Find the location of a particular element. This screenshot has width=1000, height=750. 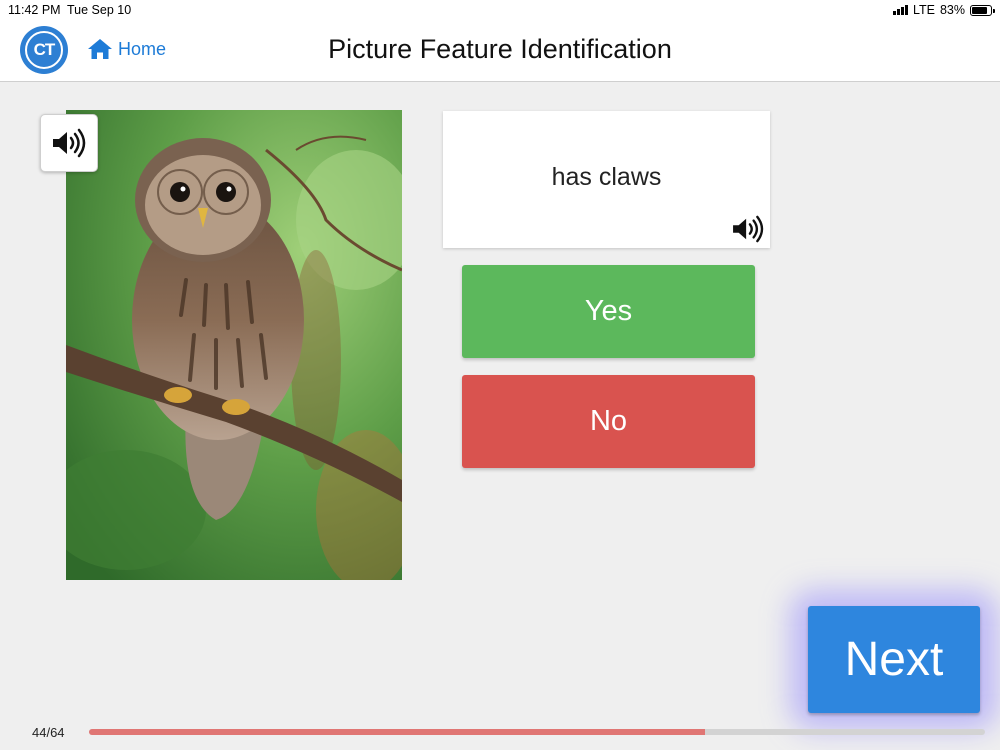

yes-button: Yes is located at coordinates (608, 311).